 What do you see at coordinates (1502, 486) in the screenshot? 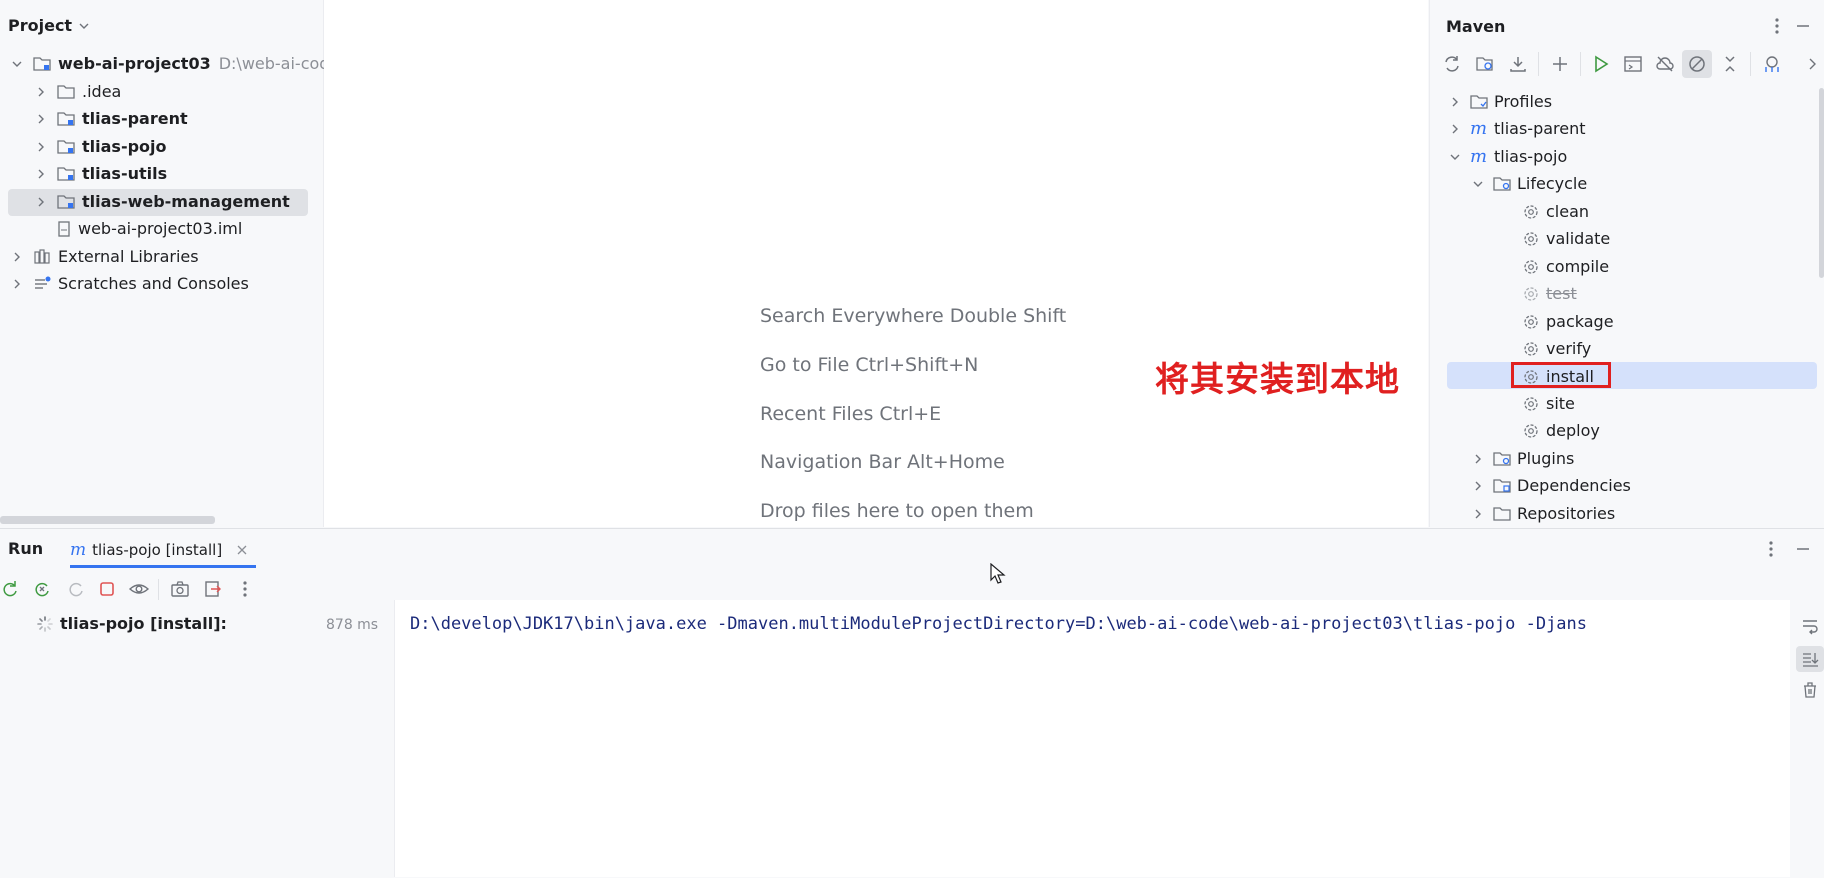
I see `dependencies-folder-icon` at bounding box center [1502, 486].